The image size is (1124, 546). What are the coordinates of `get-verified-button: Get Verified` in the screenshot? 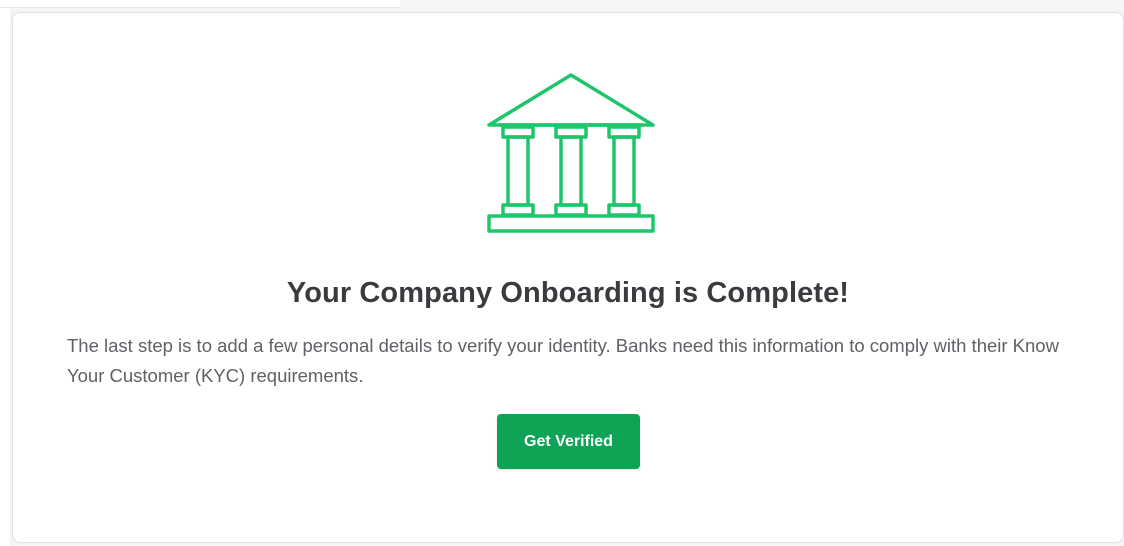 It's located at (568, 441).